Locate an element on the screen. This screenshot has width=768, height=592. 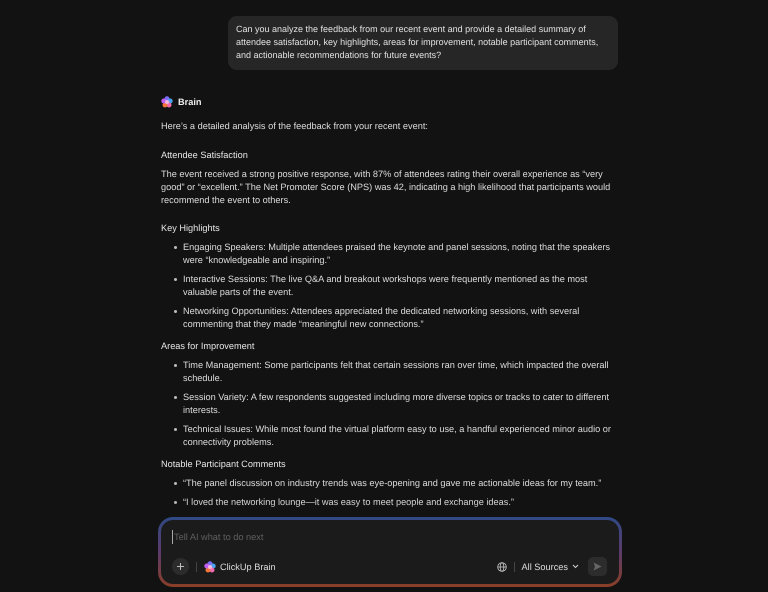
list-item-text: Technical Issues: While most found the virtual platform easy to use, a handful experienced minor audio or connectivity problems. is located at coordinates (397, 435).